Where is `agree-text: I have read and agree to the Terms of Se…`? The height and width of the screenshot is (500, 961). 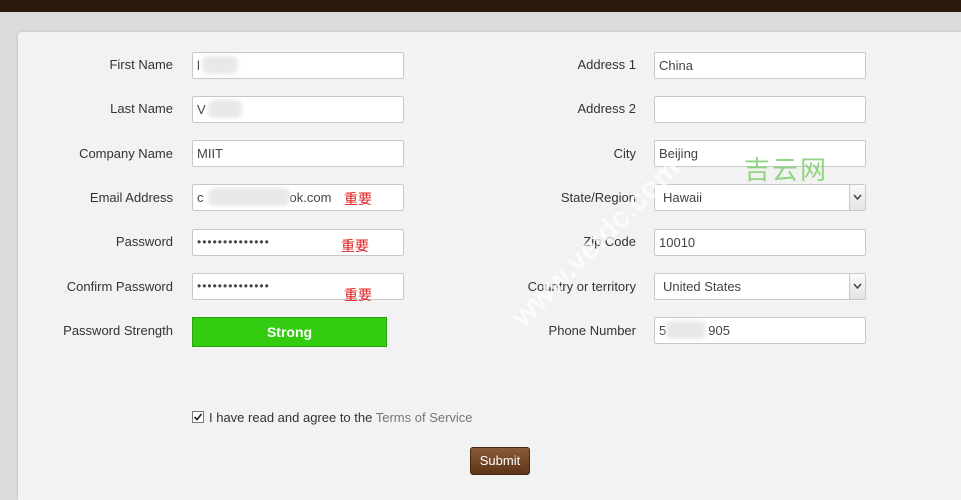
agree-text: I have read and agree to the Terms of Se… is located at coordinates (341, 417).